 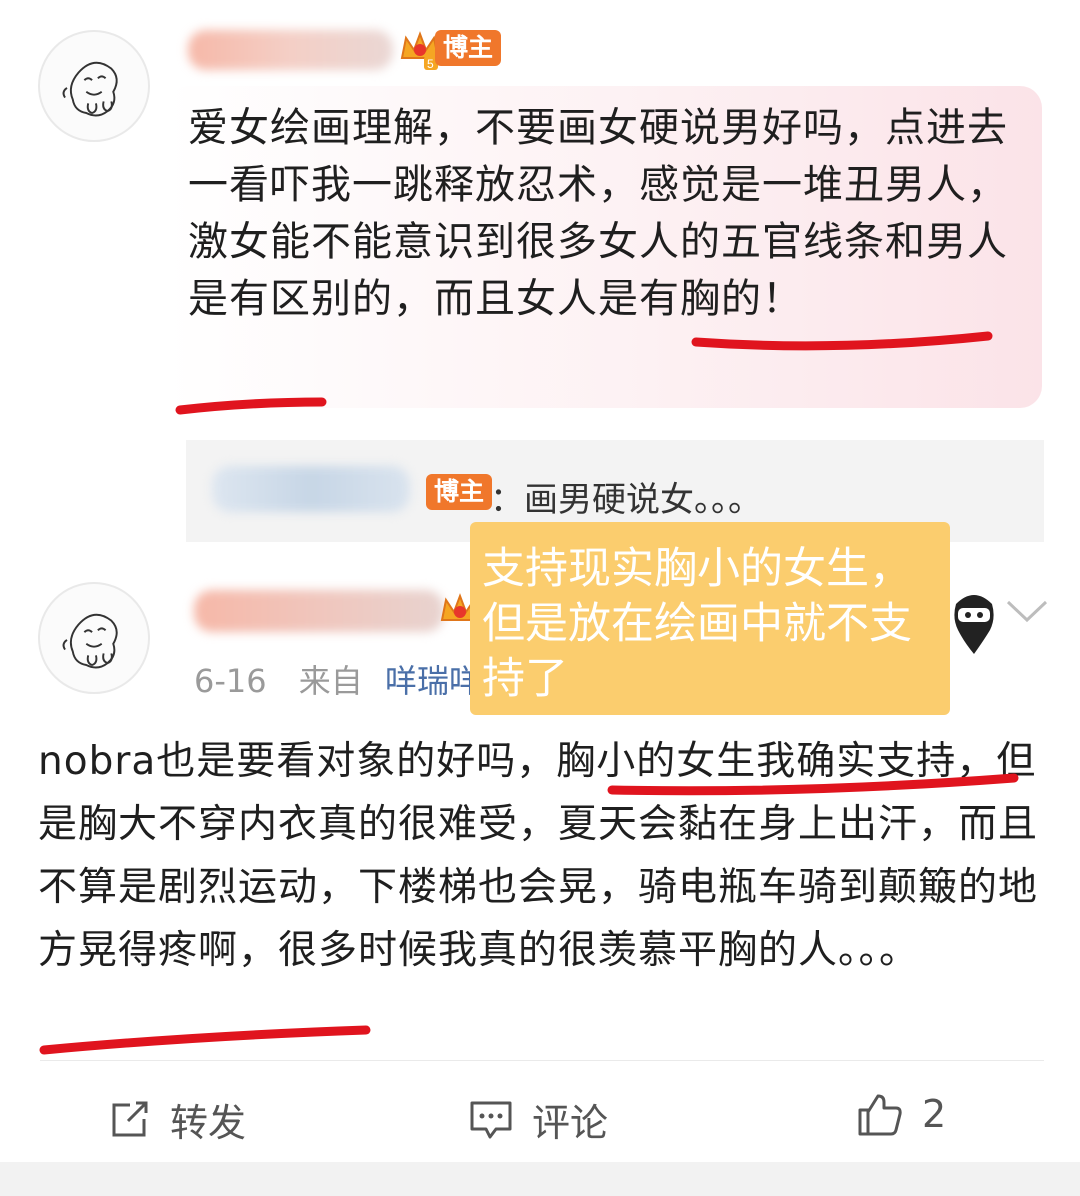 What do you see at coordinates (130, 1118) in the screenshot?
I see `share-square-icon` at bounding box center [130, 1118].